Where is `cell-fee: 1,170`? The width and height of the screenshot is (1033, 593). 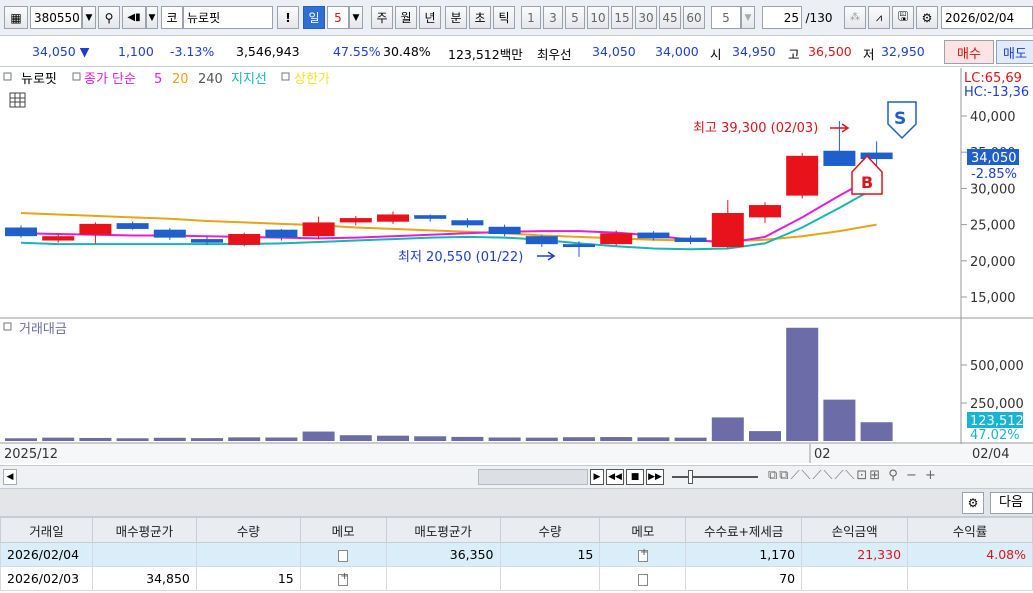 cell-fee: 1,170 is located at coordinates (744, 554).